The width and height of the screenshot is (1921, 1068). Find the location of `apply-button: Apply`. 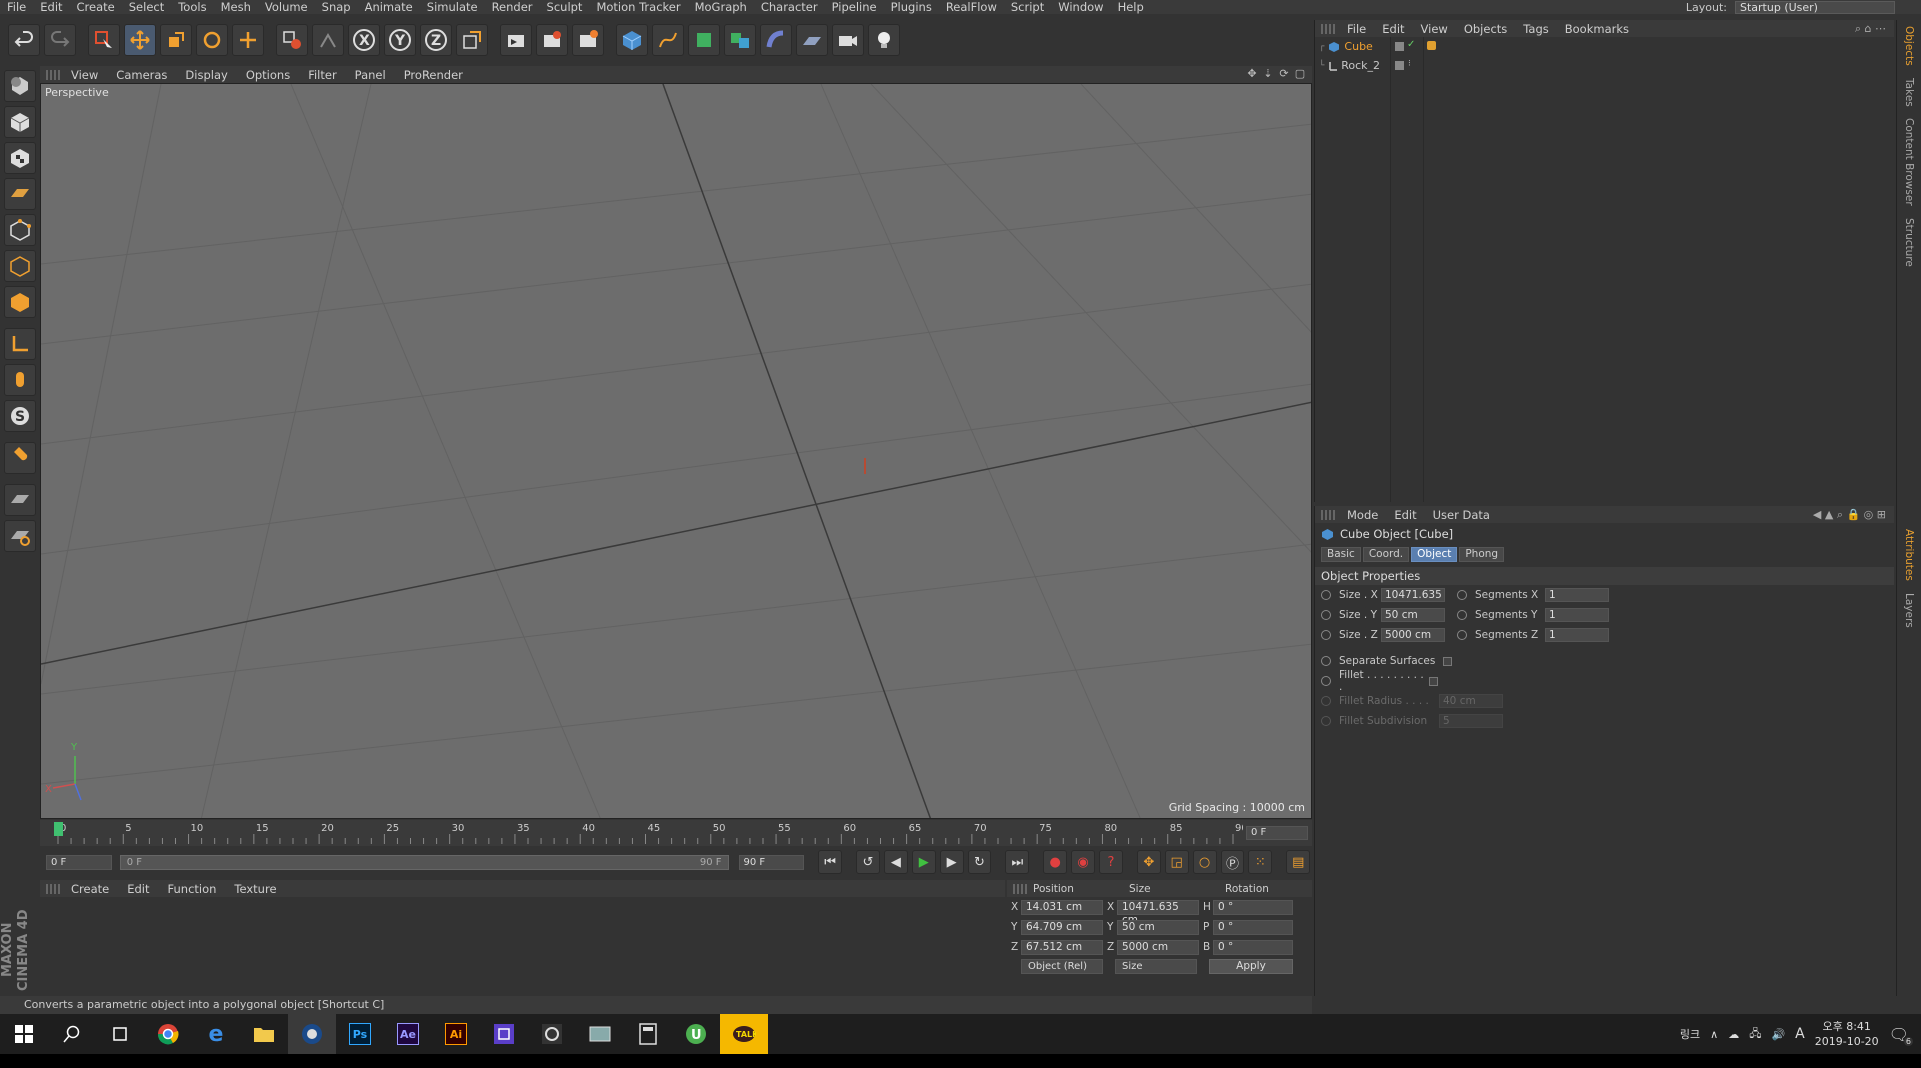

apply-button: Apply is located at coordinates (1251, 966).